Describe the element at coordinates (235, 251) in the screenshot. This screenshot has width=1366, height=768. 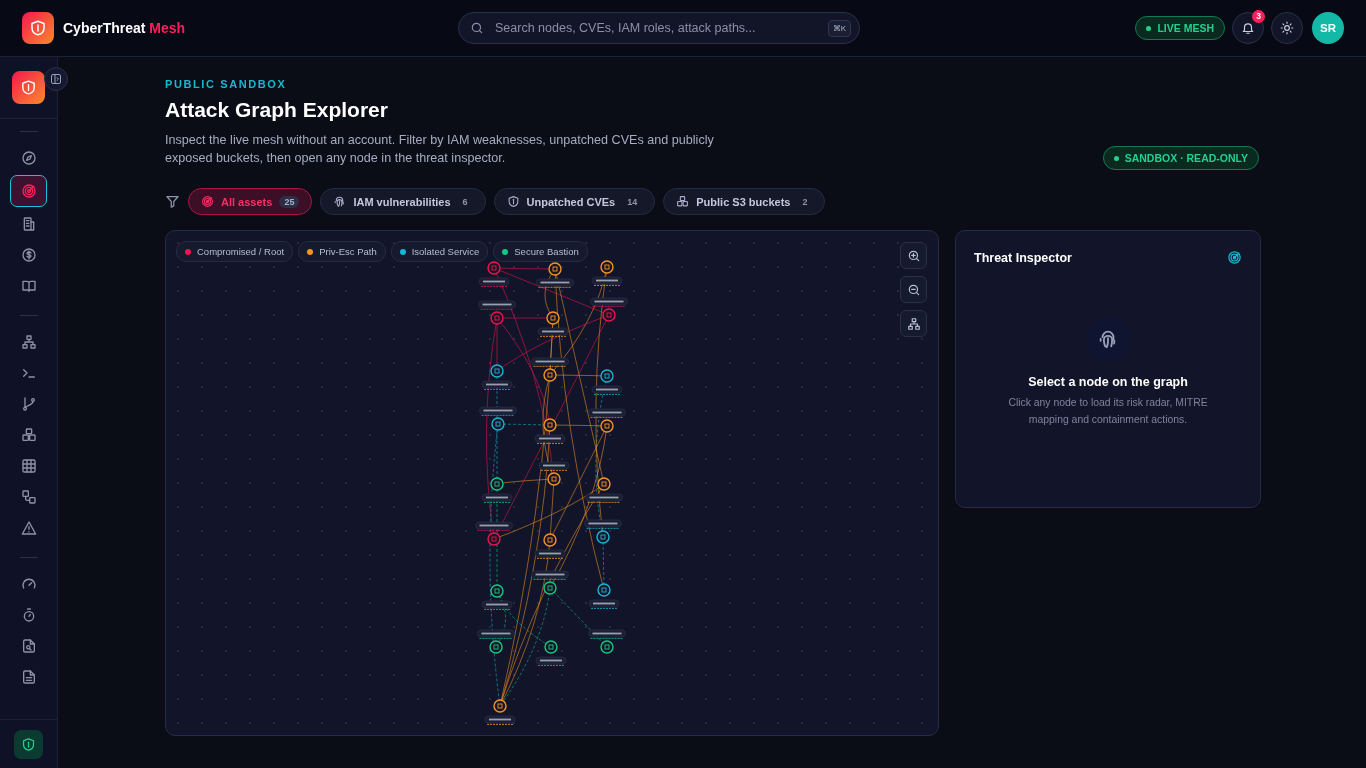
I see `legend-item: Compromised / Root` at that location.